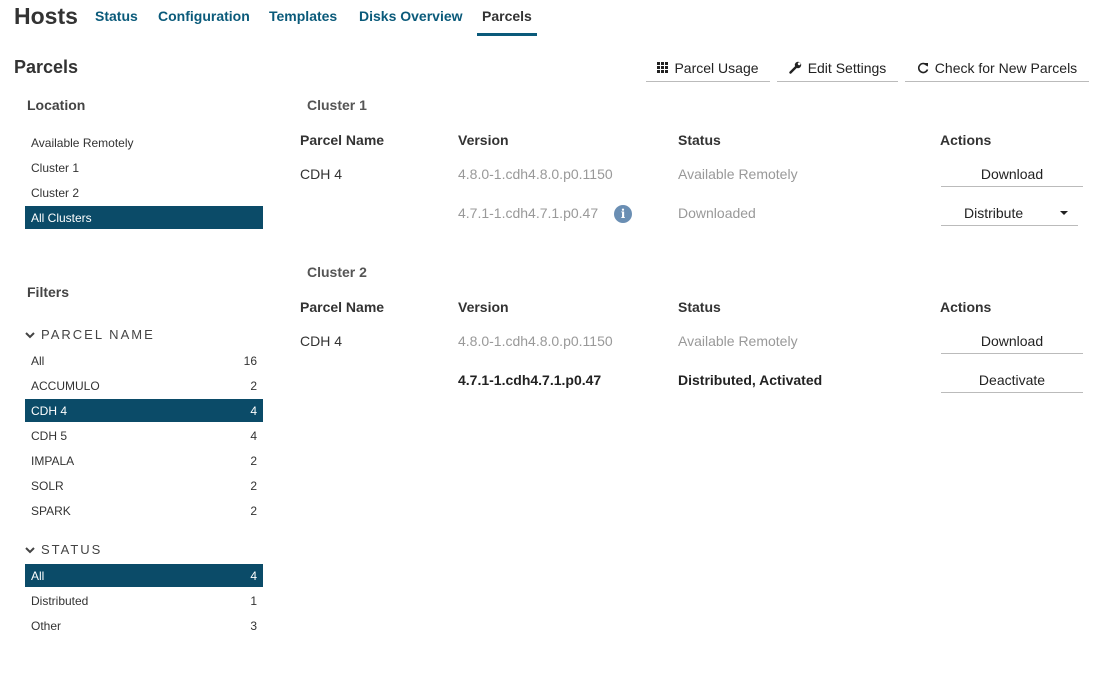 This screenshot has width=1099, height=674. Describe the element at coordinates (82, 142) in the screenshot. I see `location-label: Available Remotely` at that location.